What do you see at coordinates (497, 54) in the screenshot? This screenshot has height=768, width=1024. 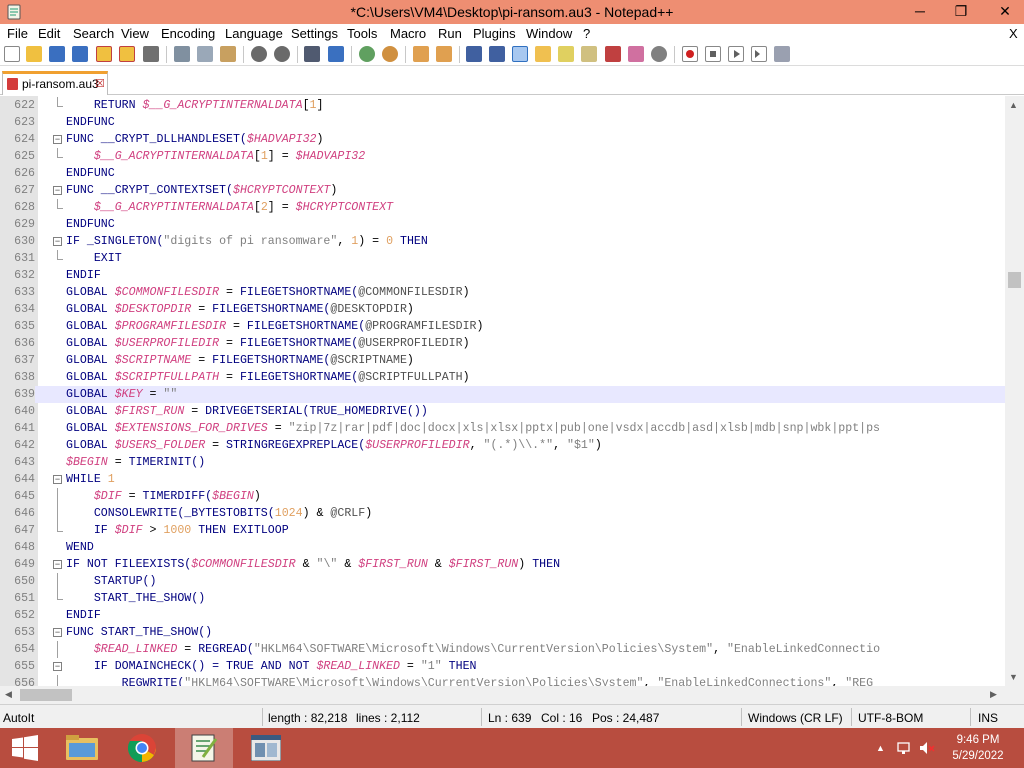 I see `show-all-chars-icon` at bounding box center [497, 54].